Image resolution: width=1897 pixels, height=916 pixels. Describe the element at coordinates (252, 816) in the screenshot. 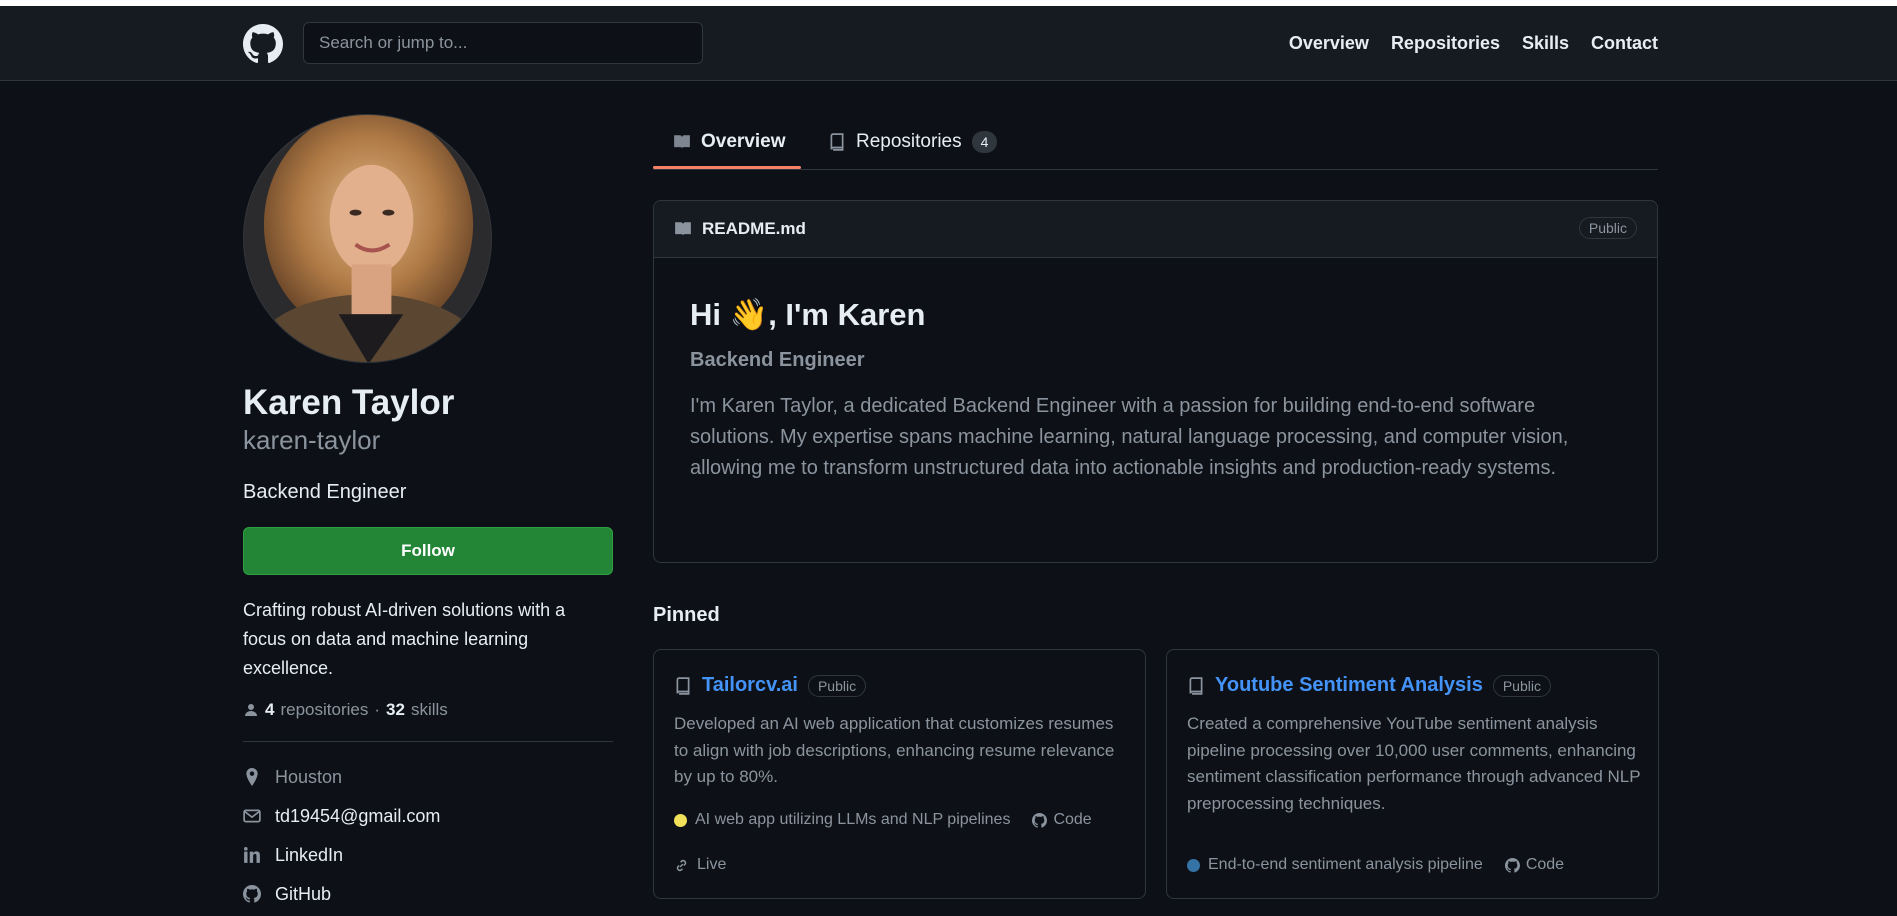

I see `mail-icon` at that location.